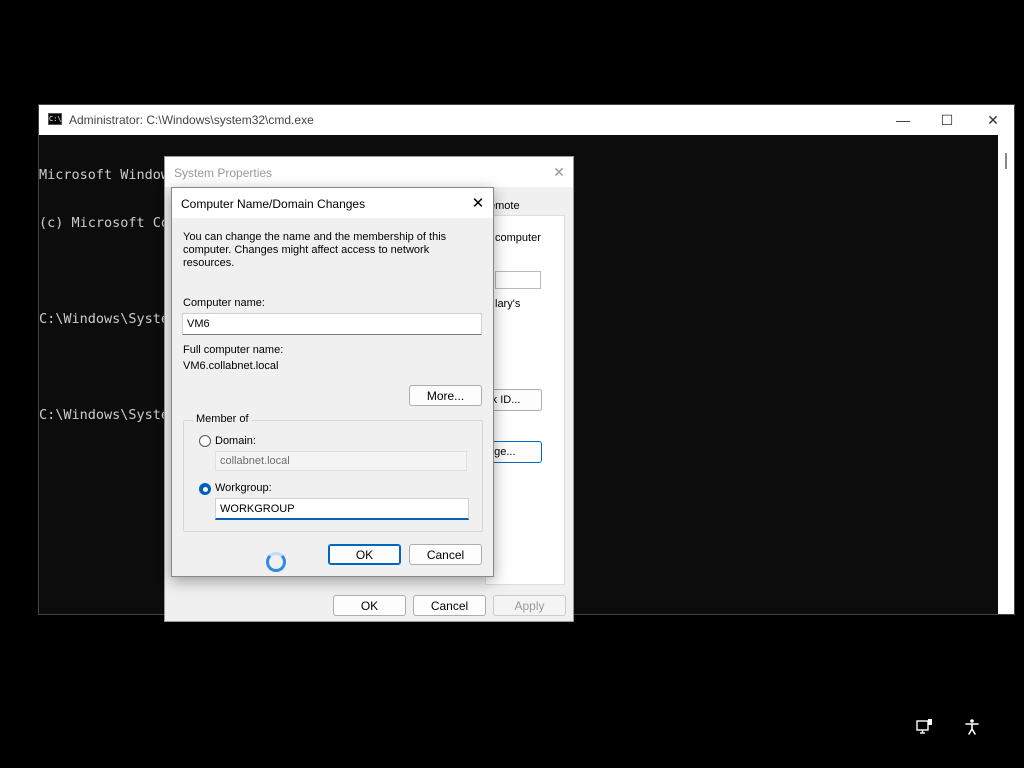 The image size is (1024, 768). Describe the element at coordinates (529, 605) in the screenshot. I see `apply-button: Apply` at that location.